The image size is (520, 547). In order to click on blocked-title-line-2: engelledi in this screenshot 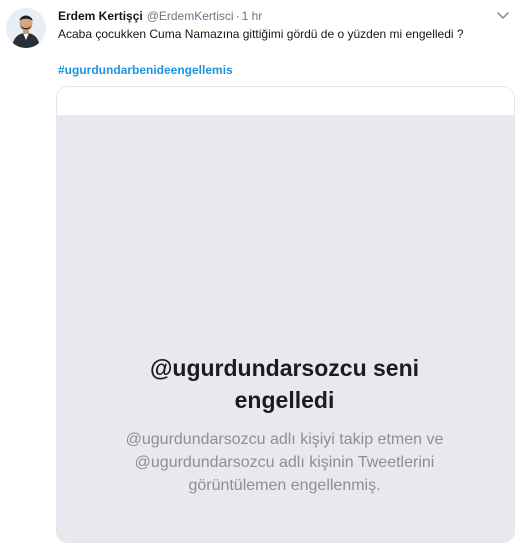, I will do `click(284, 400)`.